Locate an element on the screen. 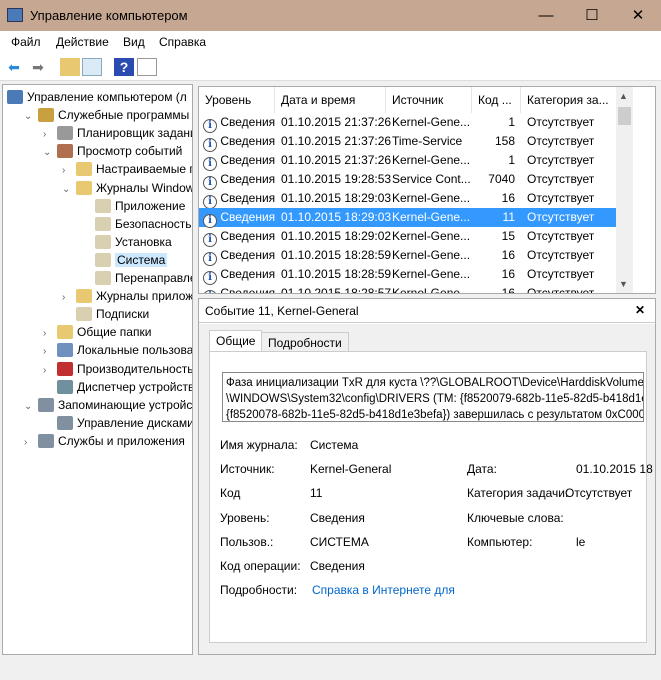 This screenshot has width=661, height=680. column-header-date: Дата и время is located at coordinates (330, 100).